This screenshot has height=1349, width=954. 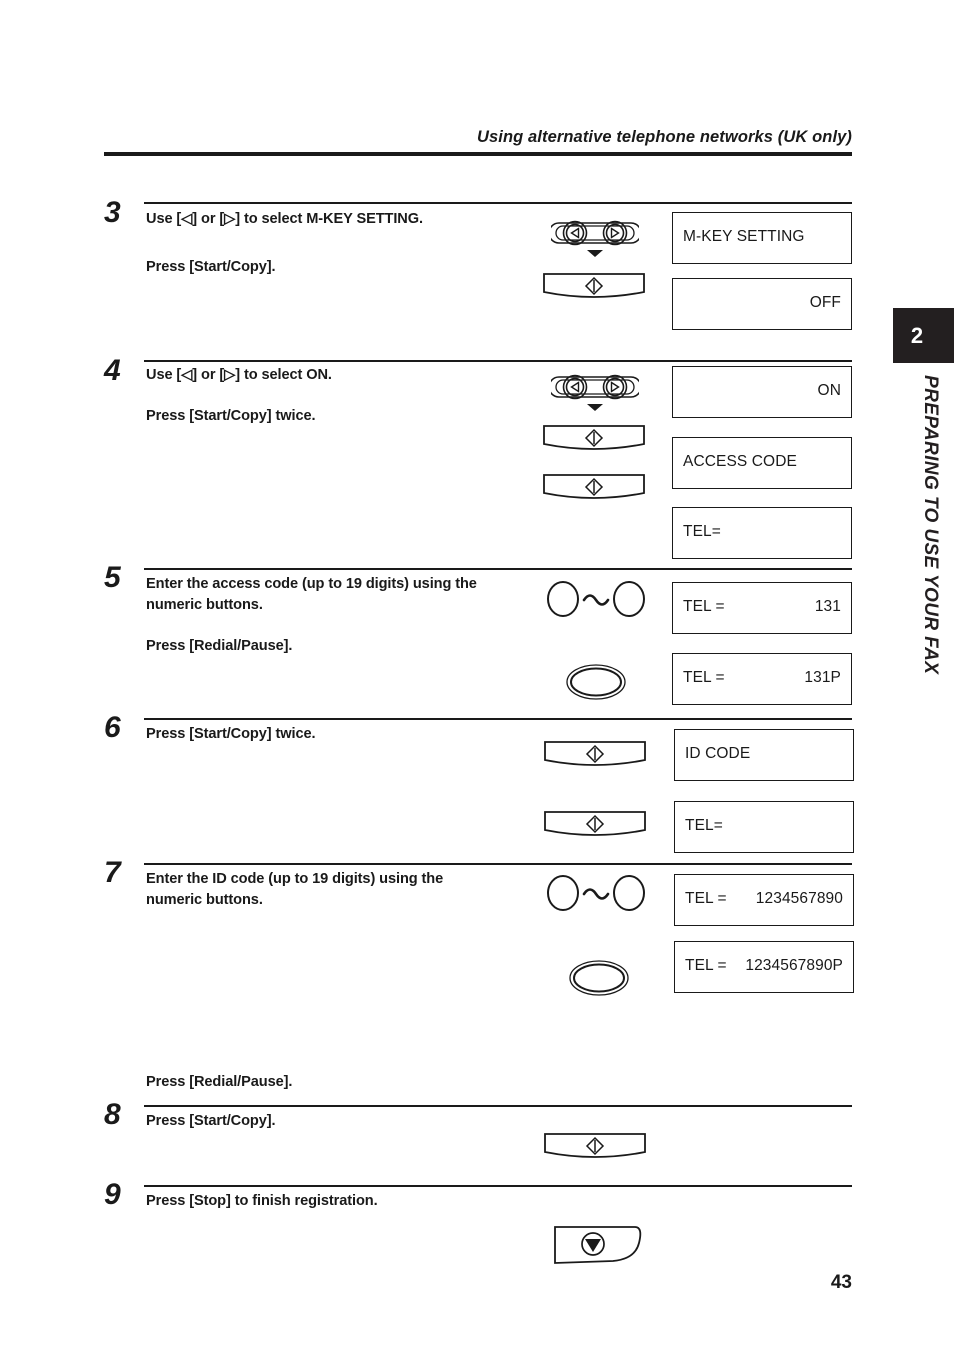 I want to click on step-number: 9, so click(x=112, y=1194).